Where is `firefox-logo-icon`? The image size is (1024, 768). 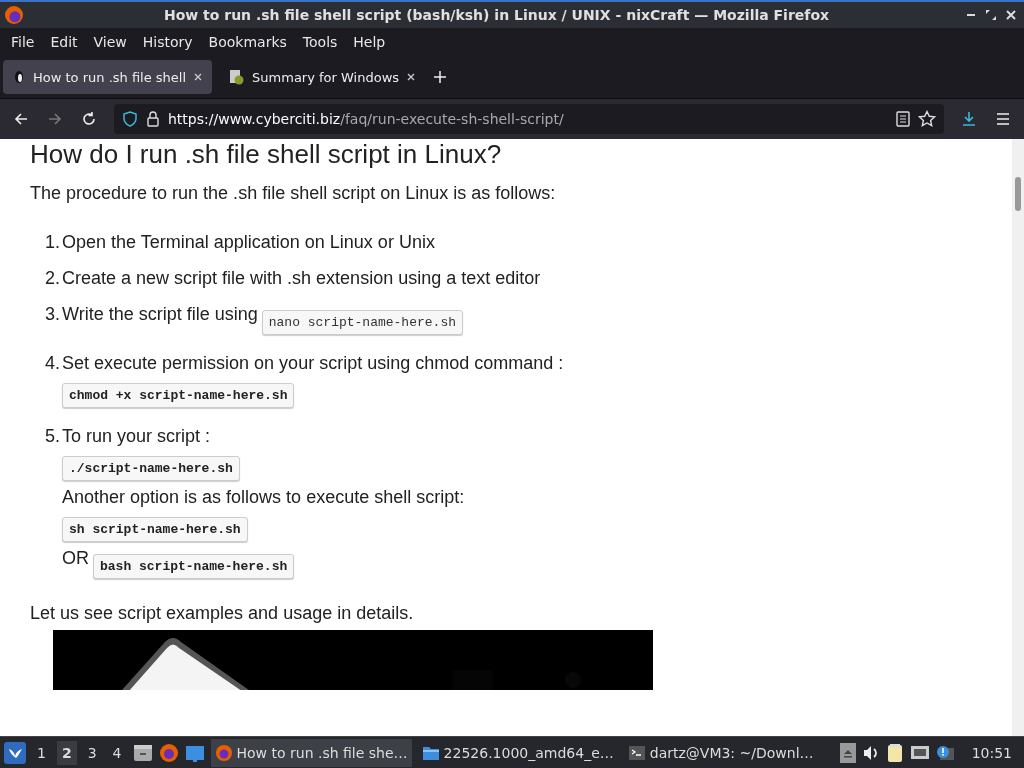
firefox-logo-icon is located at coordinates (14, 15).